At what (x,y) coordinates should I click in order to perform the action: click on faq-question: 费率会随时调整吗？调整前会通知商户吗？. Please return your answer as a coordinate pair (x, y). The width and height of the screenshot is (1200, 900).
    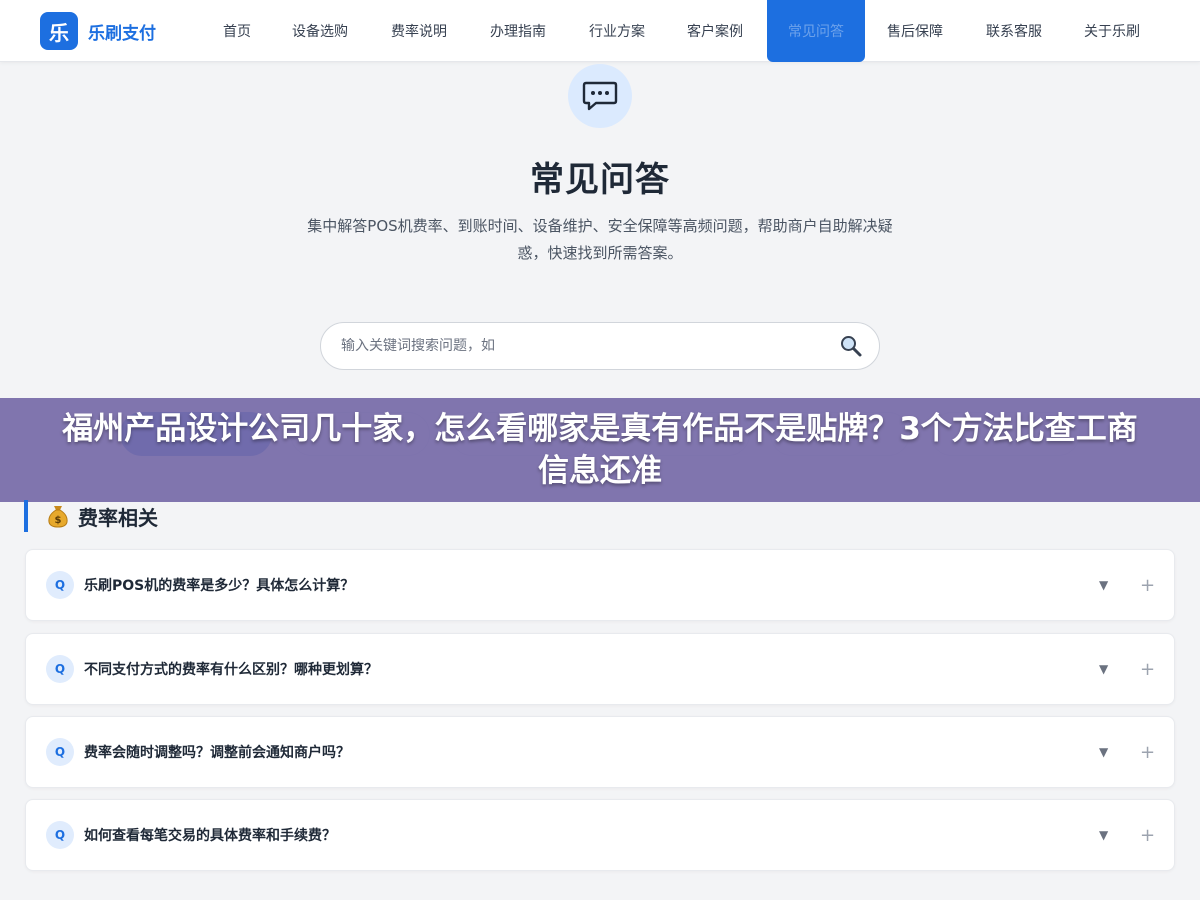
    Looking at the image, I should click on (217, 753).